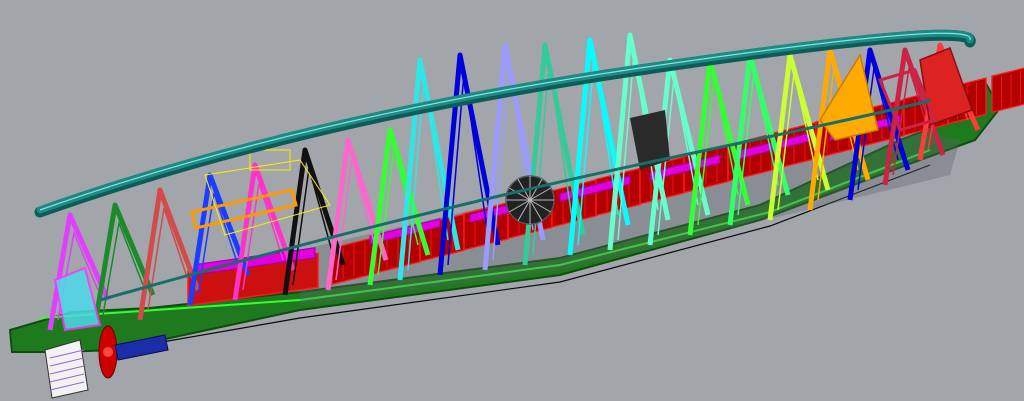  I want to click on battery-cell, so click(1007, 89).